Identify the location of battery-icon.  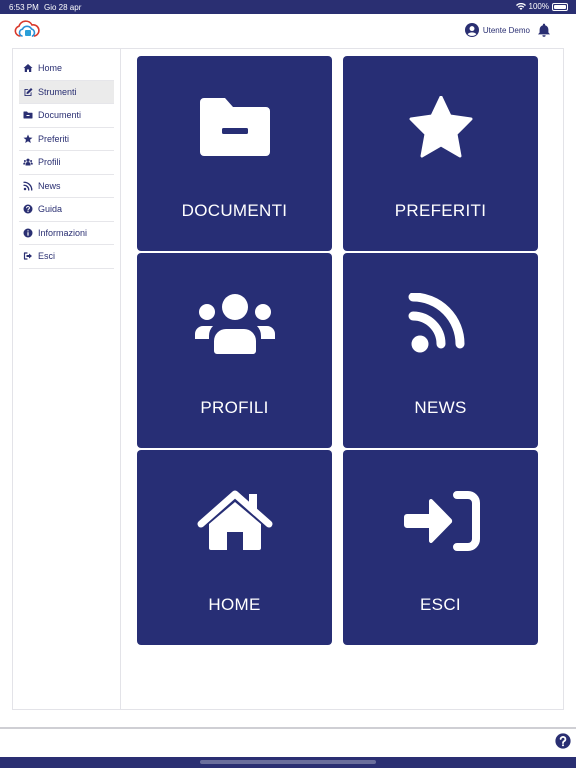
(560, 6).